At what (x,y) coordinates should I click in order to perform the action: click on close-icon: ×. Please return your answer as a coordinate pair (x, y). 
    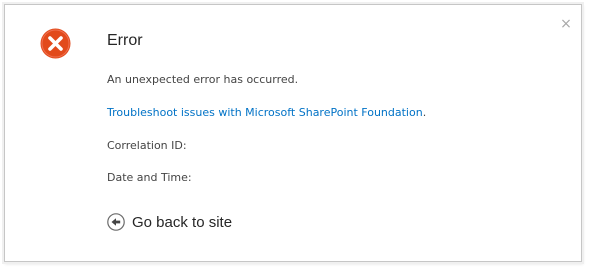
    Looking at the image, I should click on (566, 24).